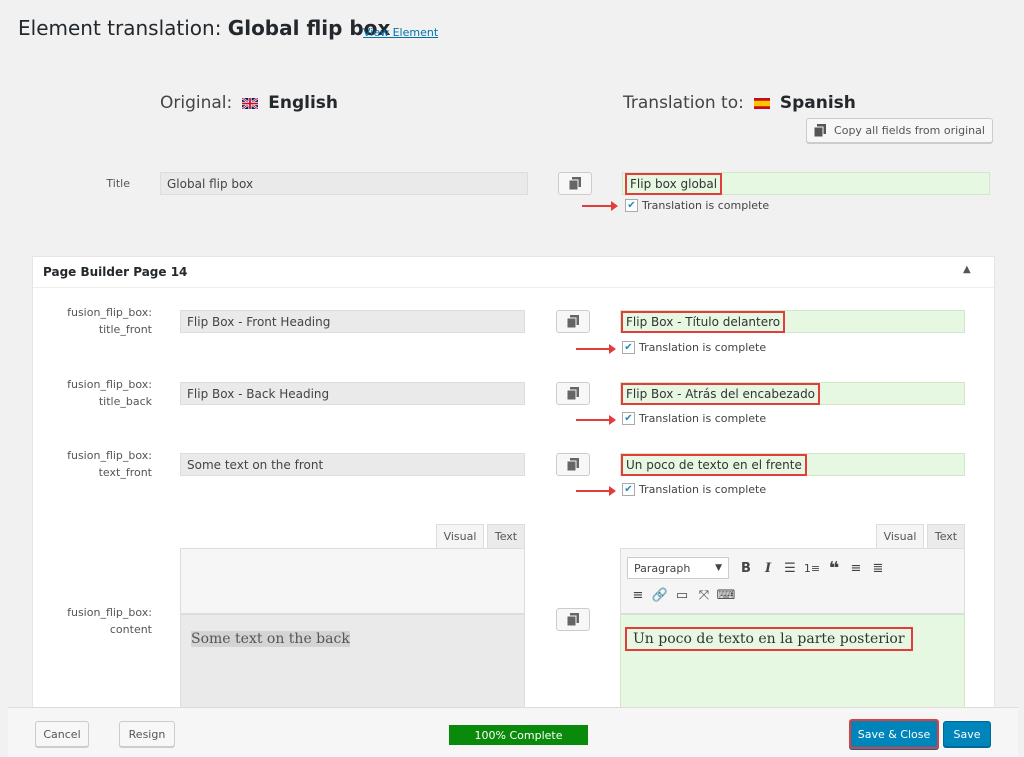  Describe the element at coordinates (878, 568) in the screenshot. I see `align-center-icon: ≣` at that location.